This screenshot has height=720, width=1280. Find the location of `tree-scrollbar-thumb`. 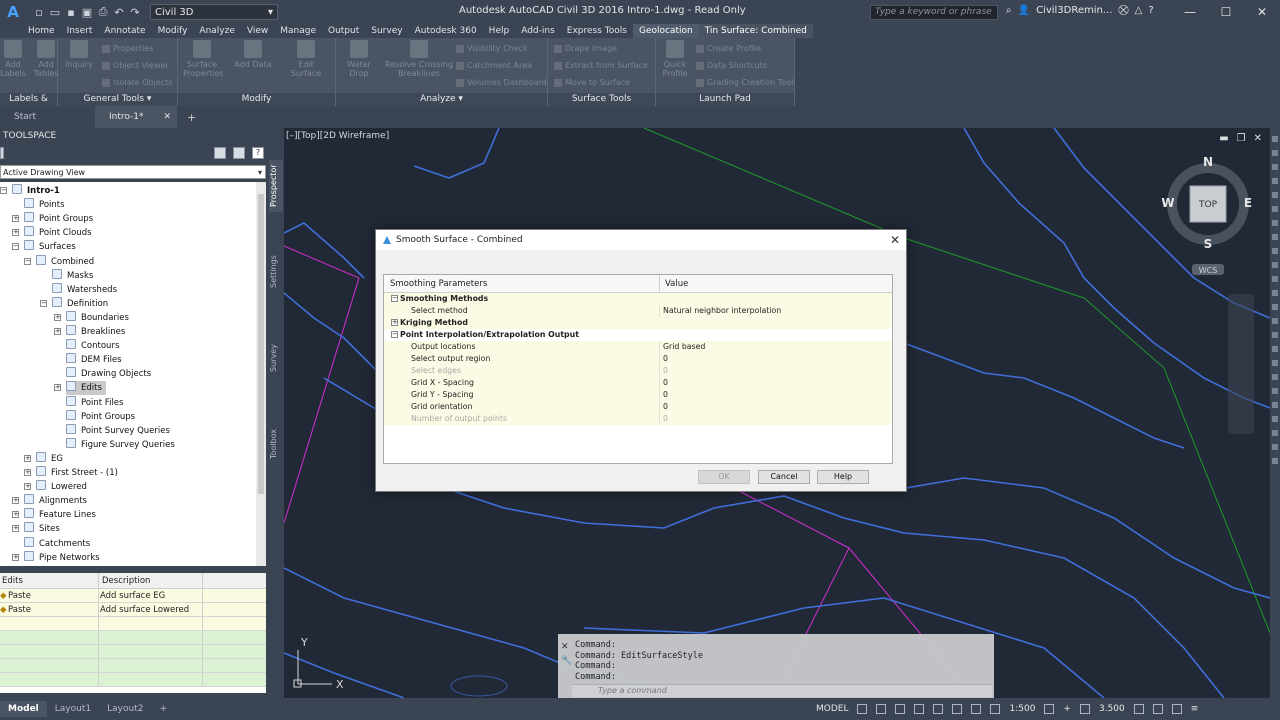

tree-scrollbar-thumb is located at coordinates (261, 344).